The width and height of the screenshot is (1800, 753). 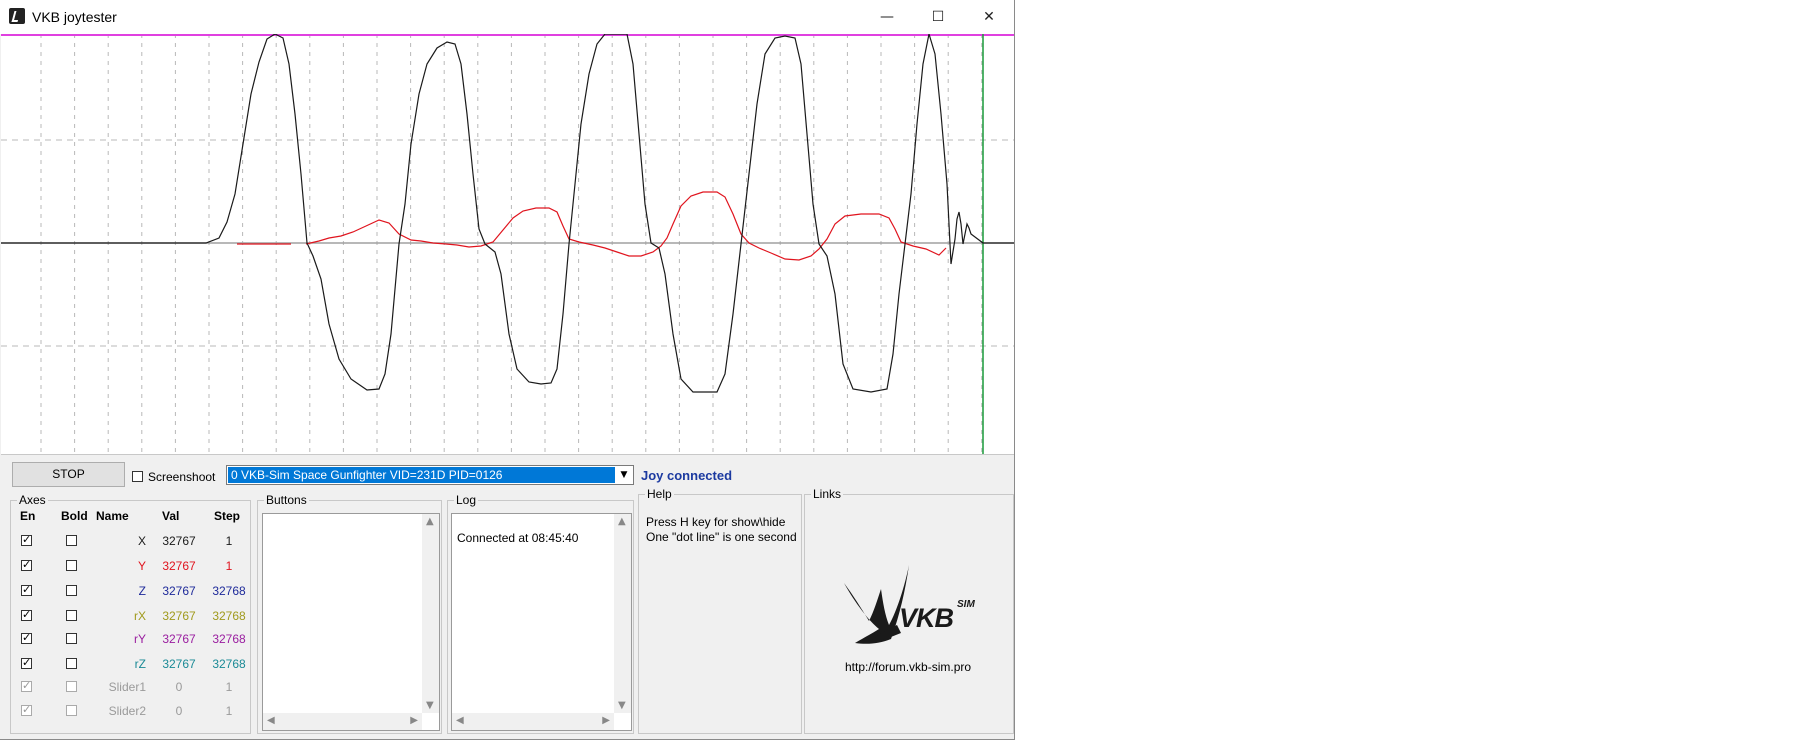 I want to click on axis-name: rY, so click(x=140, y=639).